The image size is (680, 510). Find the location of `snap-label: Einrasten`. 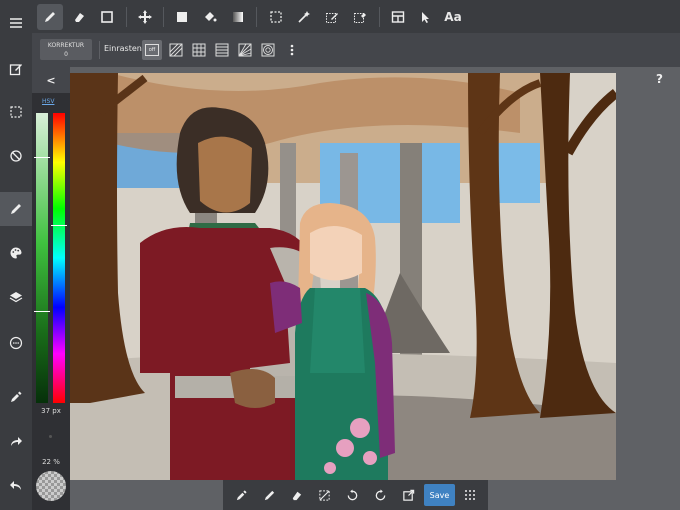

snap-label: Einrasten is located at coordinates (123, 48).